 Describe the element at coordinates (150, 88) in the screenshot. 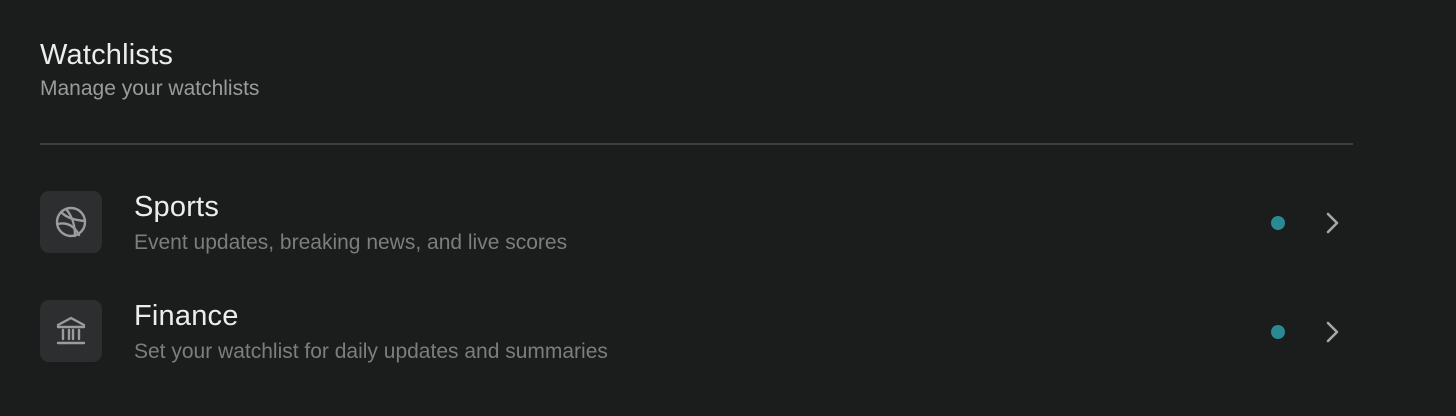

I see `page-subtitle: Manage your watchlists` at that location.